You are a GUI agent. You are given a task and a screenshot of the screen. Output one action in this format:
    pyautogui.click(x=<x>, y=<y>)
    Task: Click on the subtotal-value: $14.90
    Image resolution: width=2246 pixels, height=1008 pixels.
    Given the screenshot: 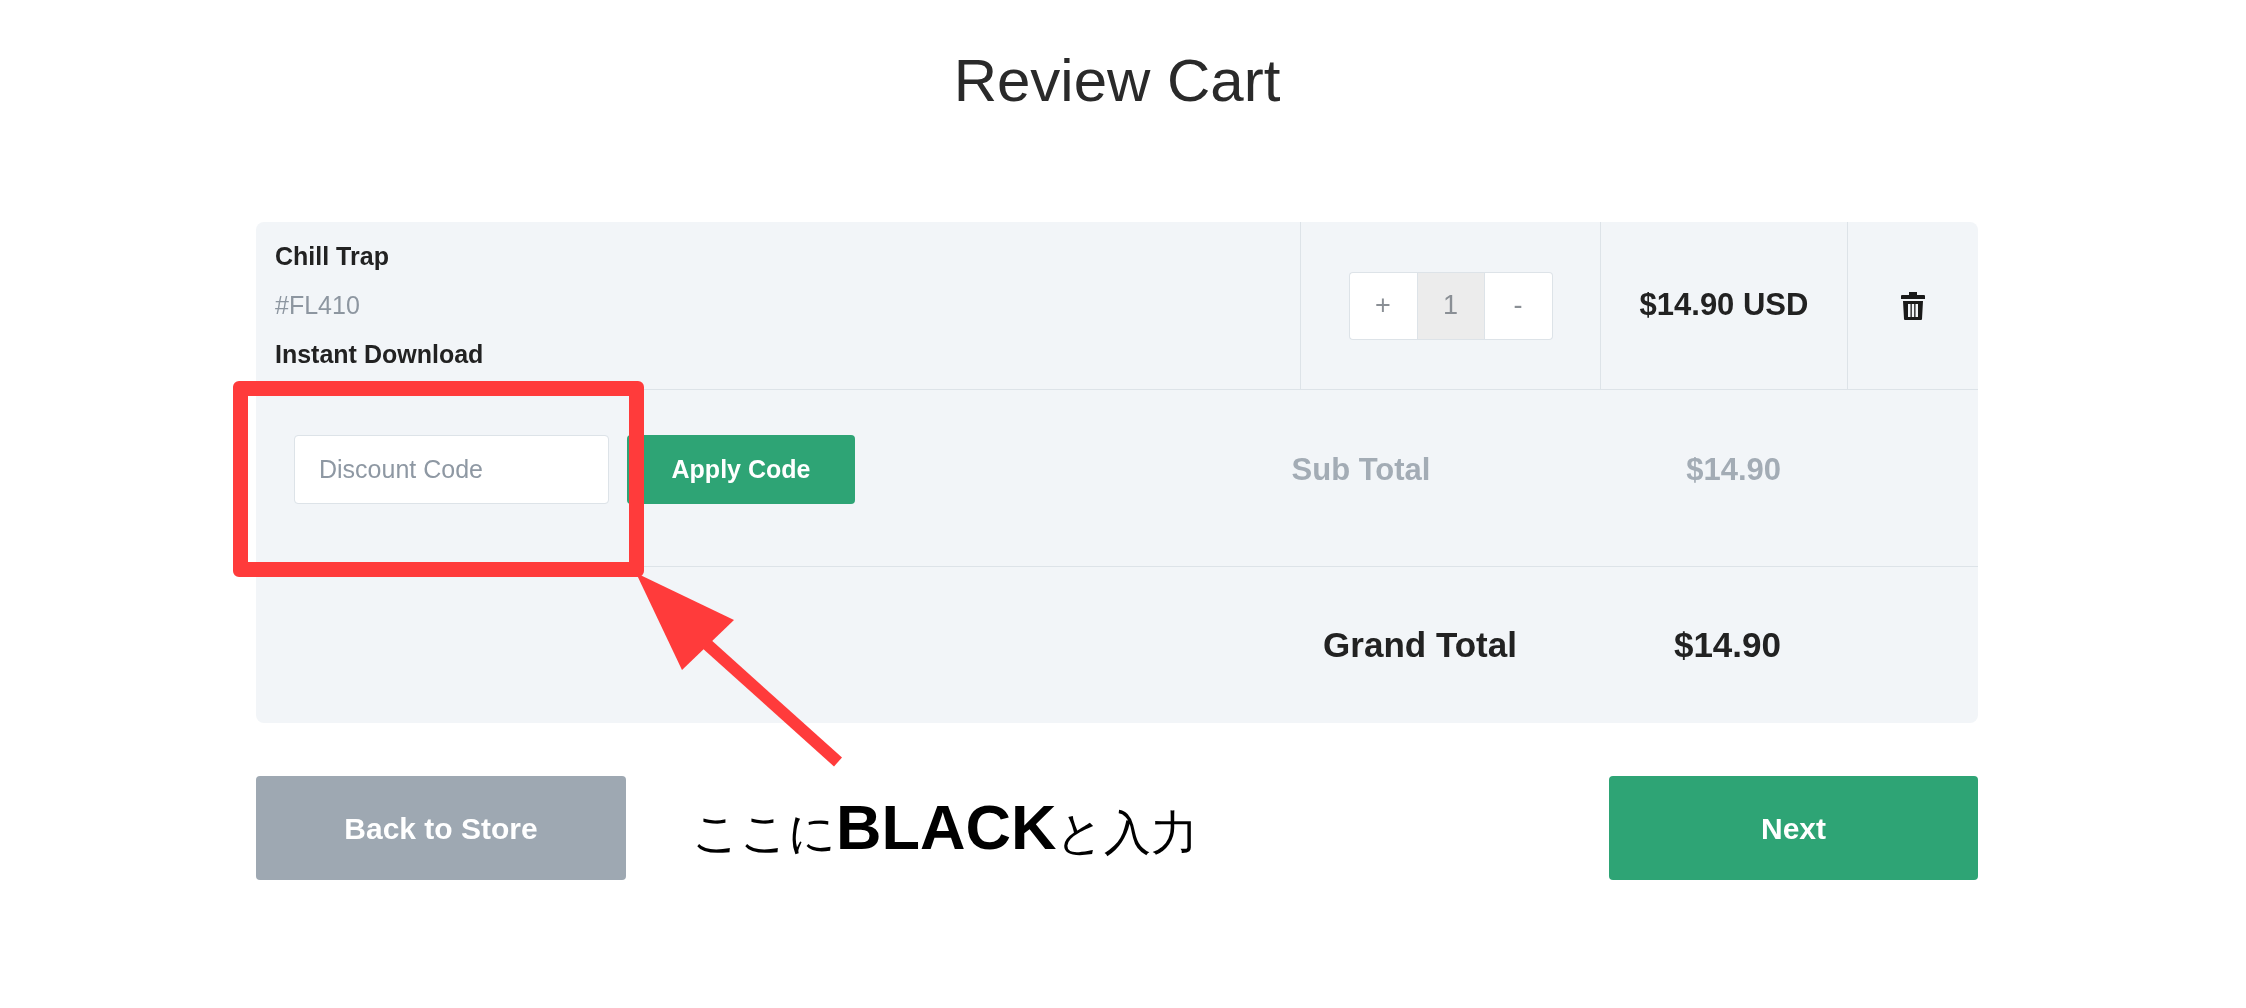 What is the action you would take?
    pyautogui.click(x=1733, y=470)
    